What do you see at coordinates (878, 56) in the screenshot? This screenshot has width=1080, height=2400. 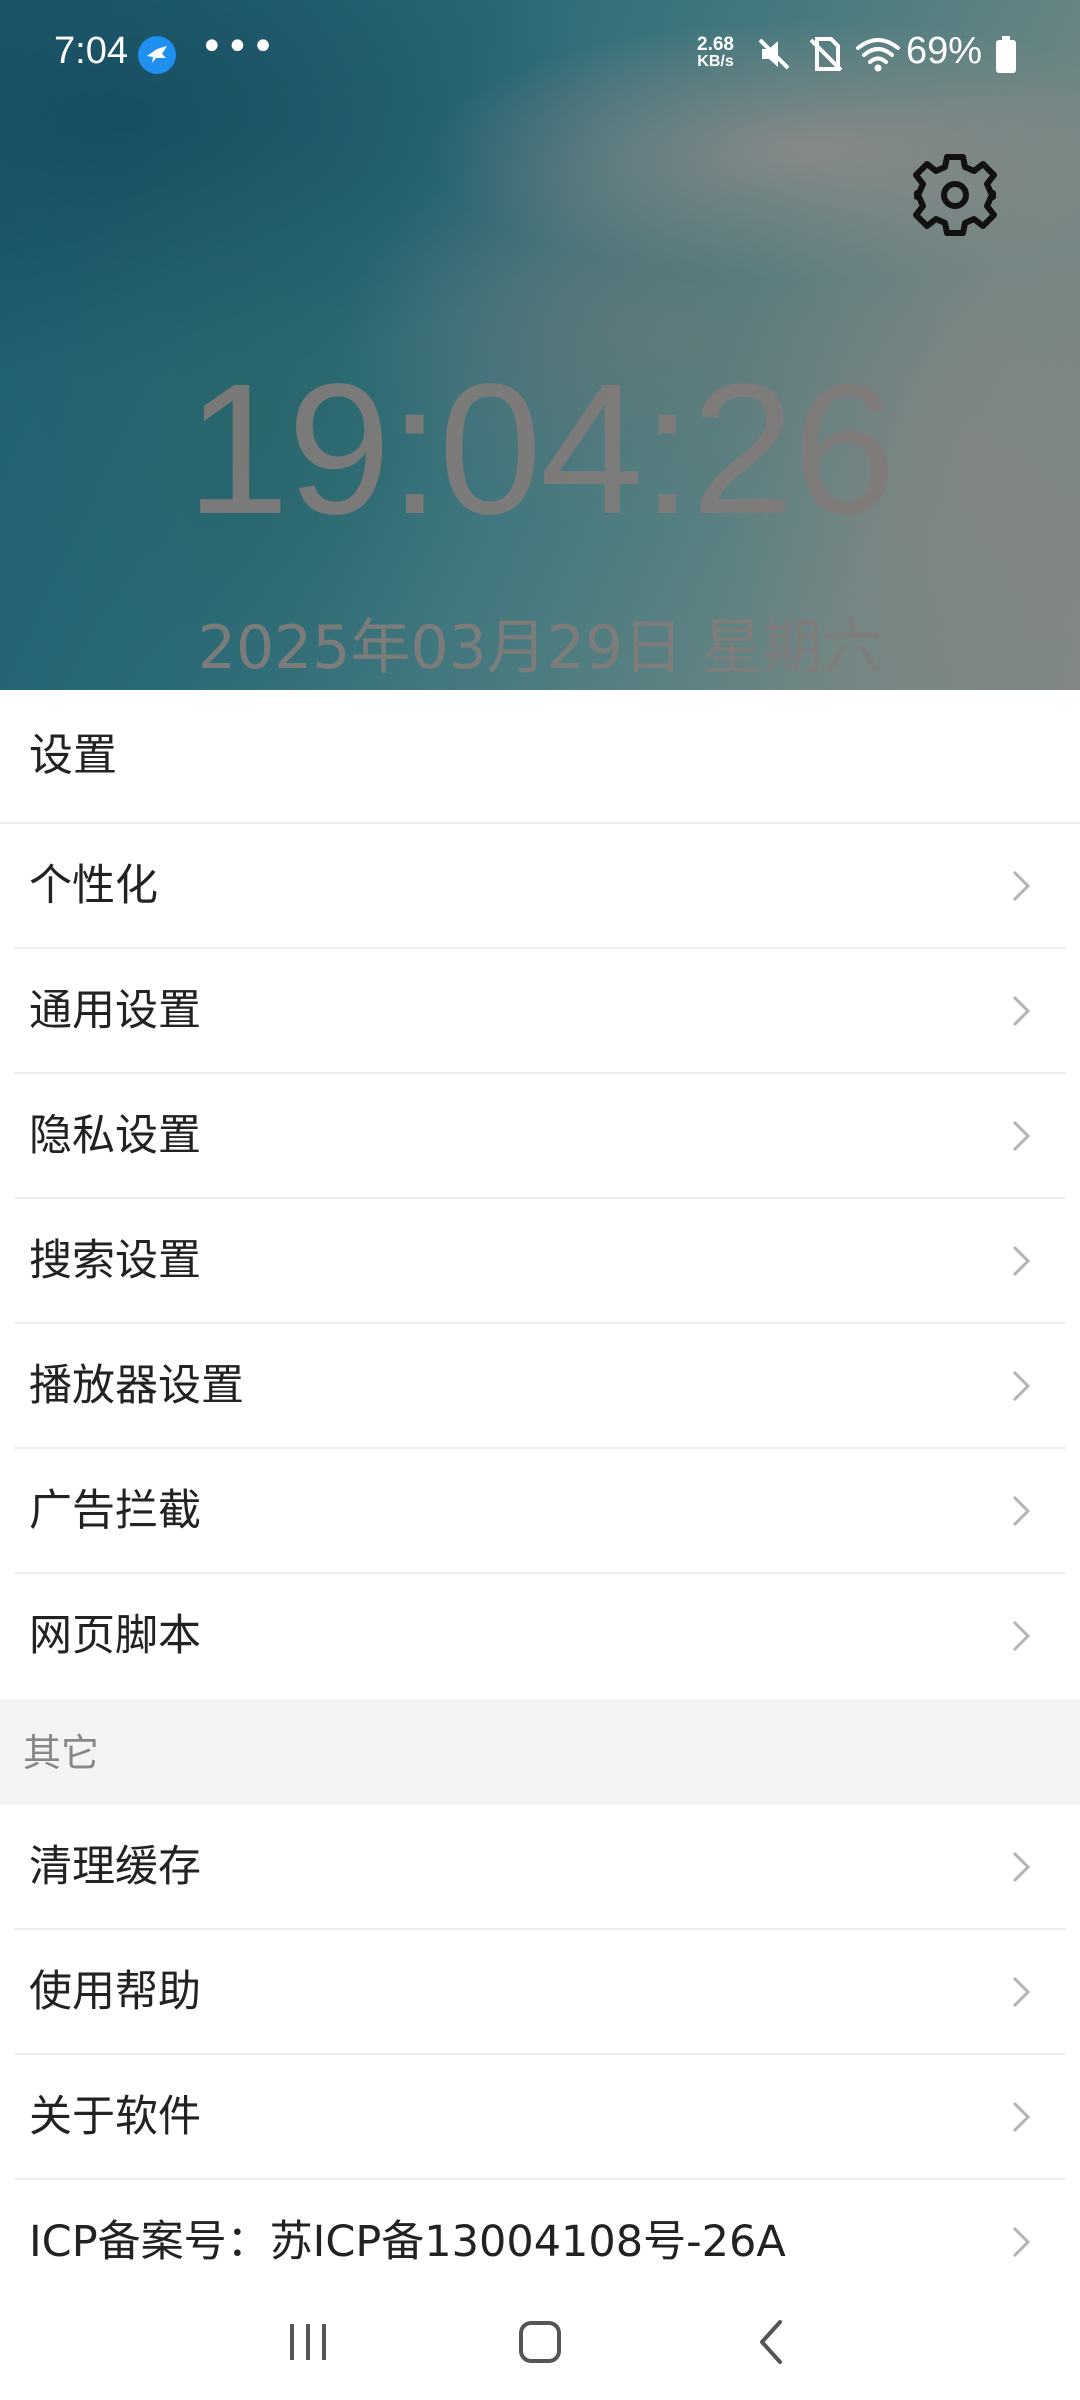 I see `wifi-icon` at bounding box center [878, 56].